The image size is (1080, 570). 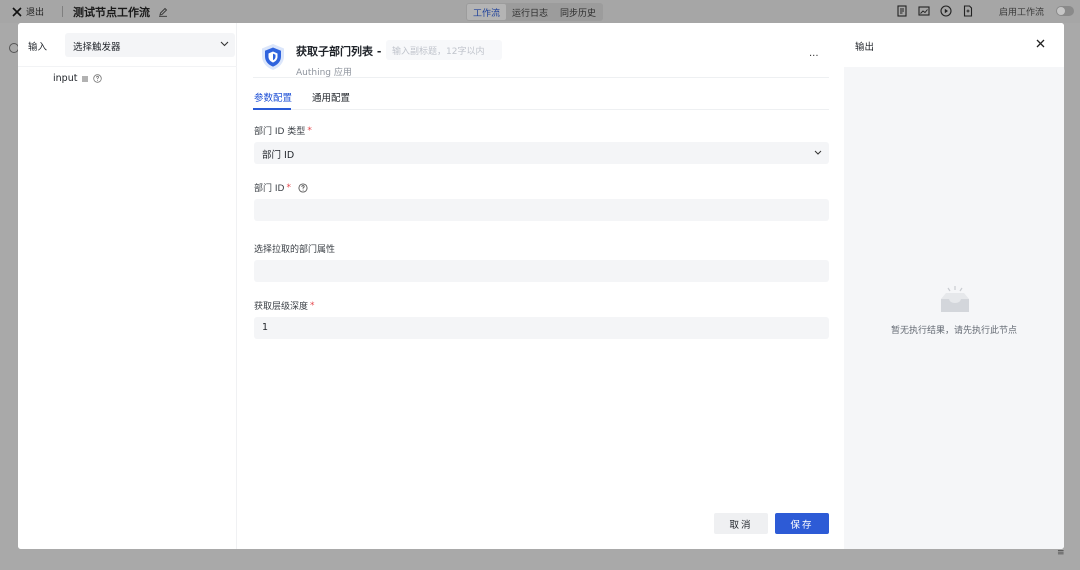 I want to click on file-icon, so click(x=968, y=11).